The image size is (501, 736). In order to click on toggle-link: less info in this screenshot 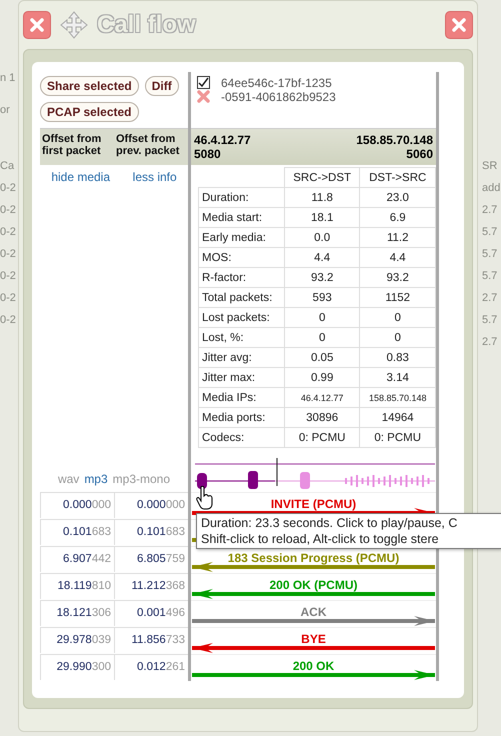, I will do `click(154, 177)`.